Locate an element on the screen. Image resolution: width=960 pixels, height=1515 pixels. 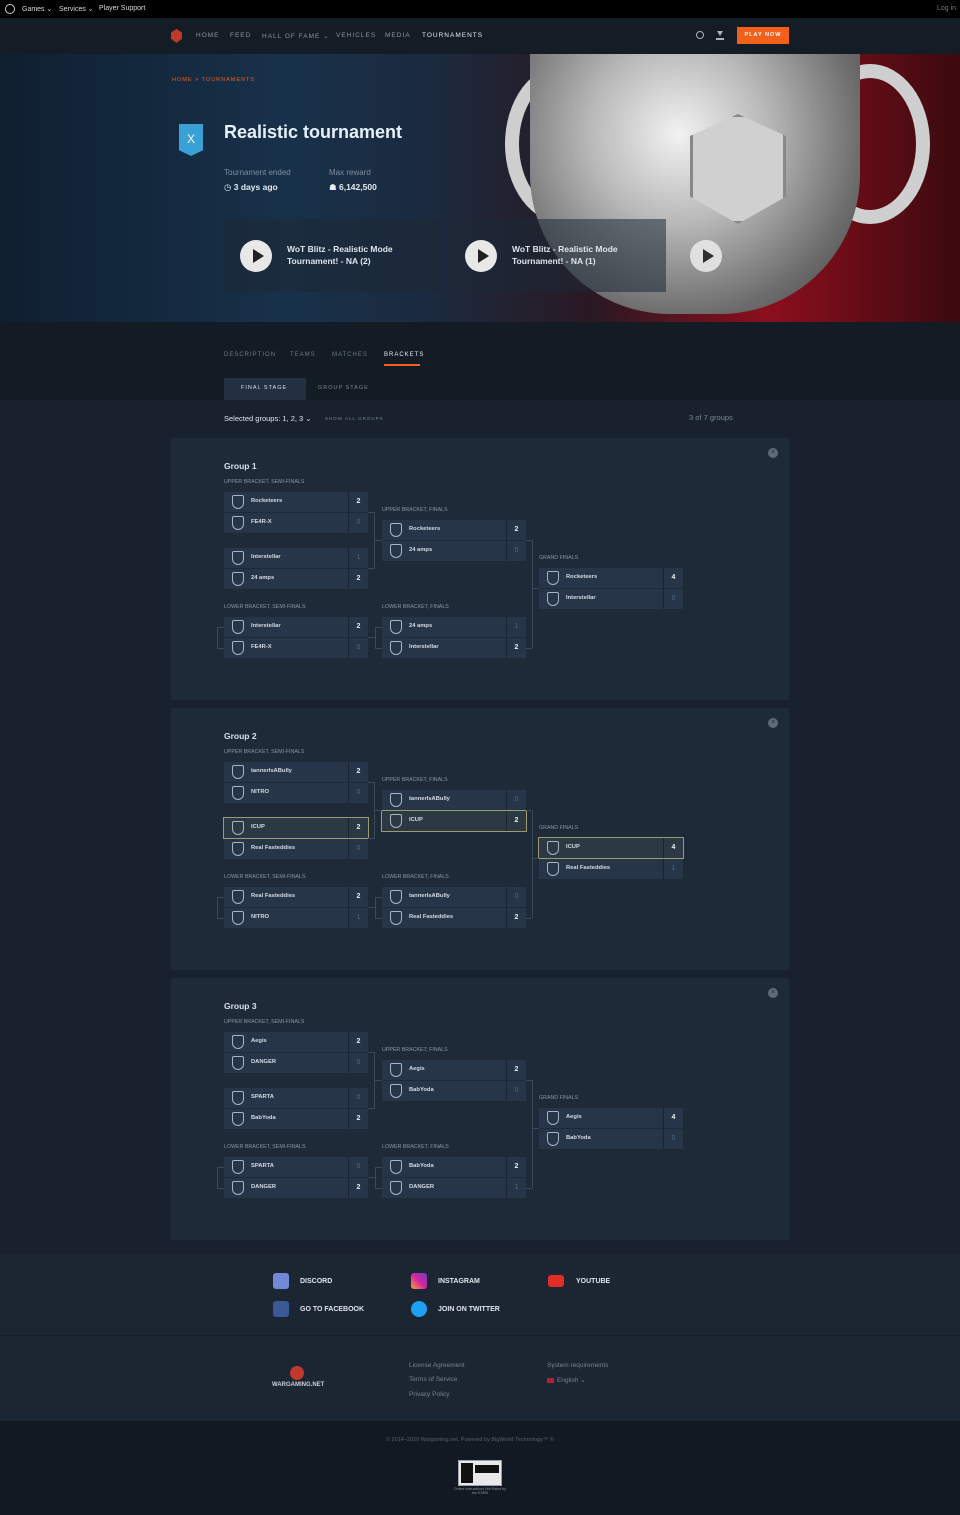
bracket-connector is located at coordinates (220, 1188).